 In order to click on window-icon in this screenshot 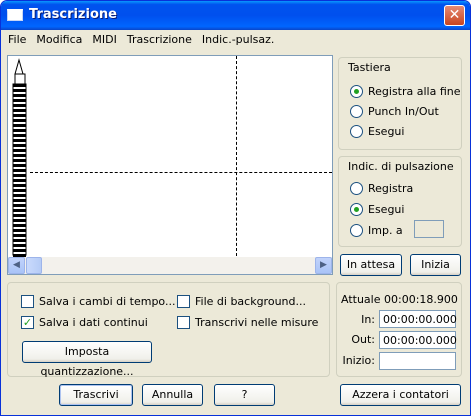, I will do `click(15, 15)`.